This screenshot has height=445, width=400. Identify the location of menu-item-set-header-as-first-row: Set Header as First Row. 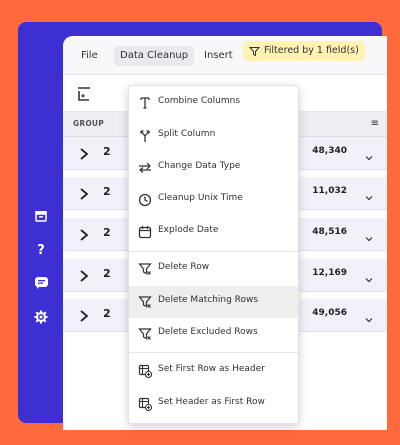
(213, 404).